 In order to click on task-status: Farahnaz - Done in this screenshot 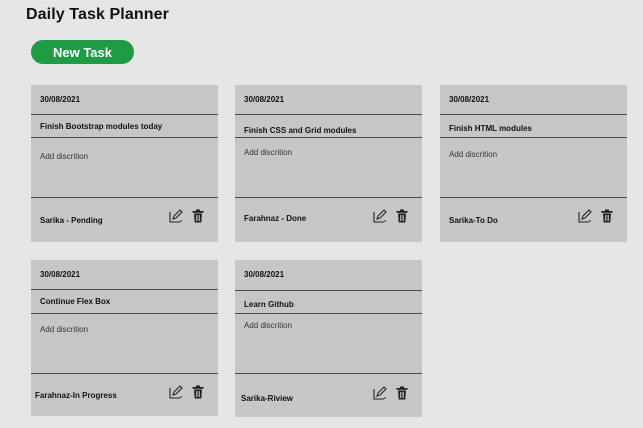, I will do `click(275, 218)`.